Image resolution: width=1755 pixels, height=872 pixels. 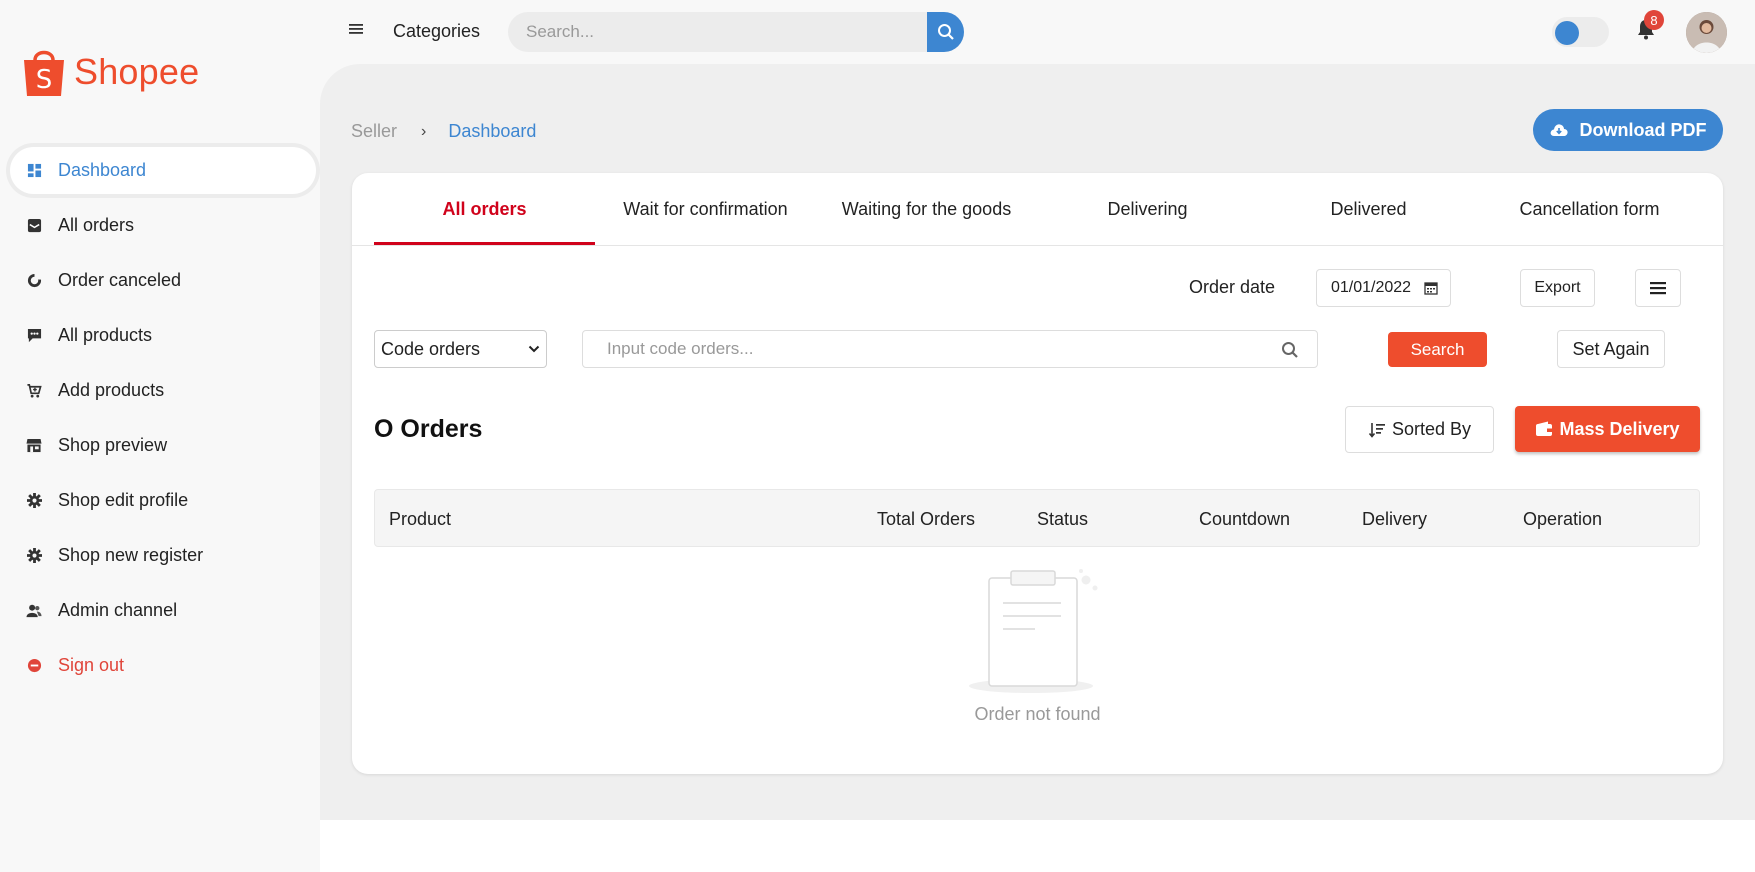 What do you see at coordinates (1368, 209) in the screenshot?
I see `tab-delivered: Delivered` at bounding box center [1368, 209].